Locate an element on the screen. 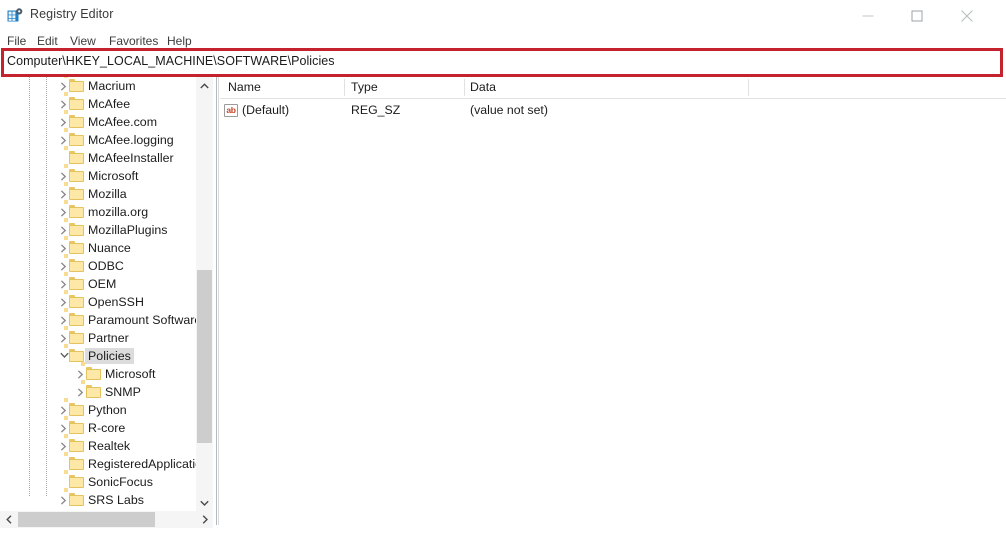 This screenshot has height=560, width=1006. tree-item-label: mozilla.org is located at coordinates (118, 212).